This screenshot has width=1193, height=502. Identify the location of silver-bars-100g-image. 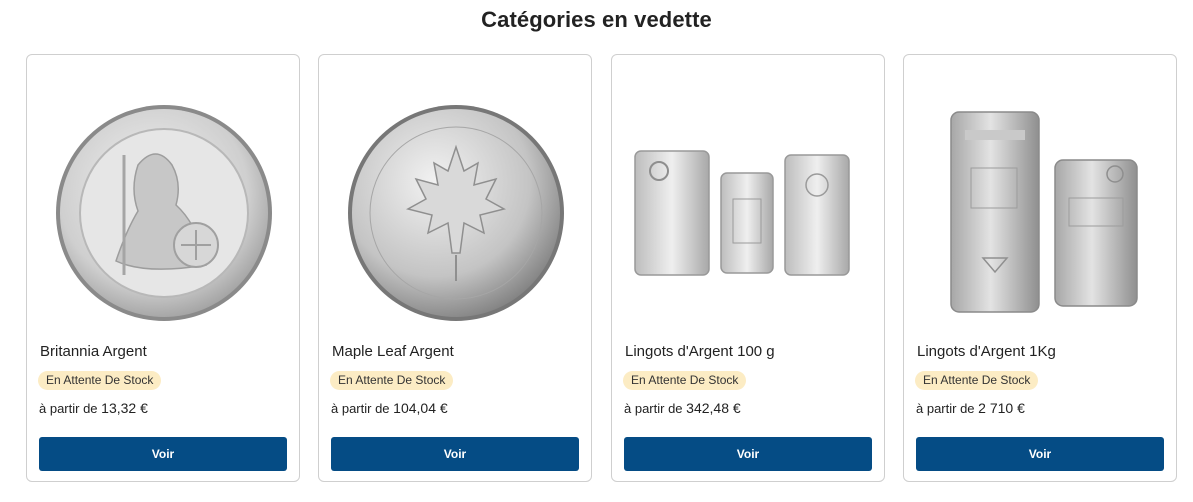
(742, 213).